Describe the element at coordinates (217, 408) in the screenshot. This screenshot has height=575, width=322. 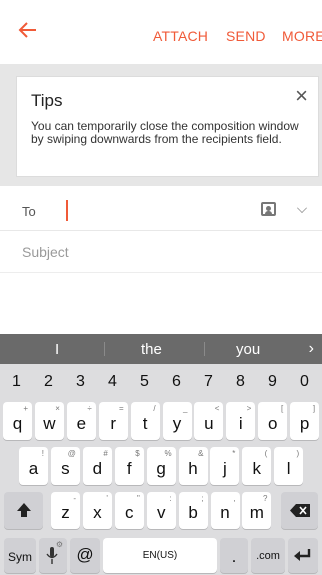
I see `key-alt-label: <` at that location.